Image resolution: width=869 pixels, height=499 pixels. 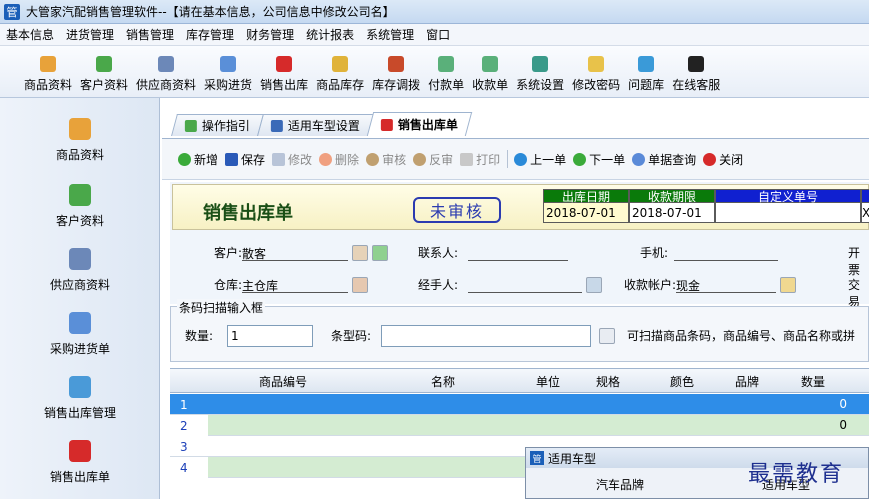 I want to click on menu-sales: 销售管理, so click(x=150, y=34).